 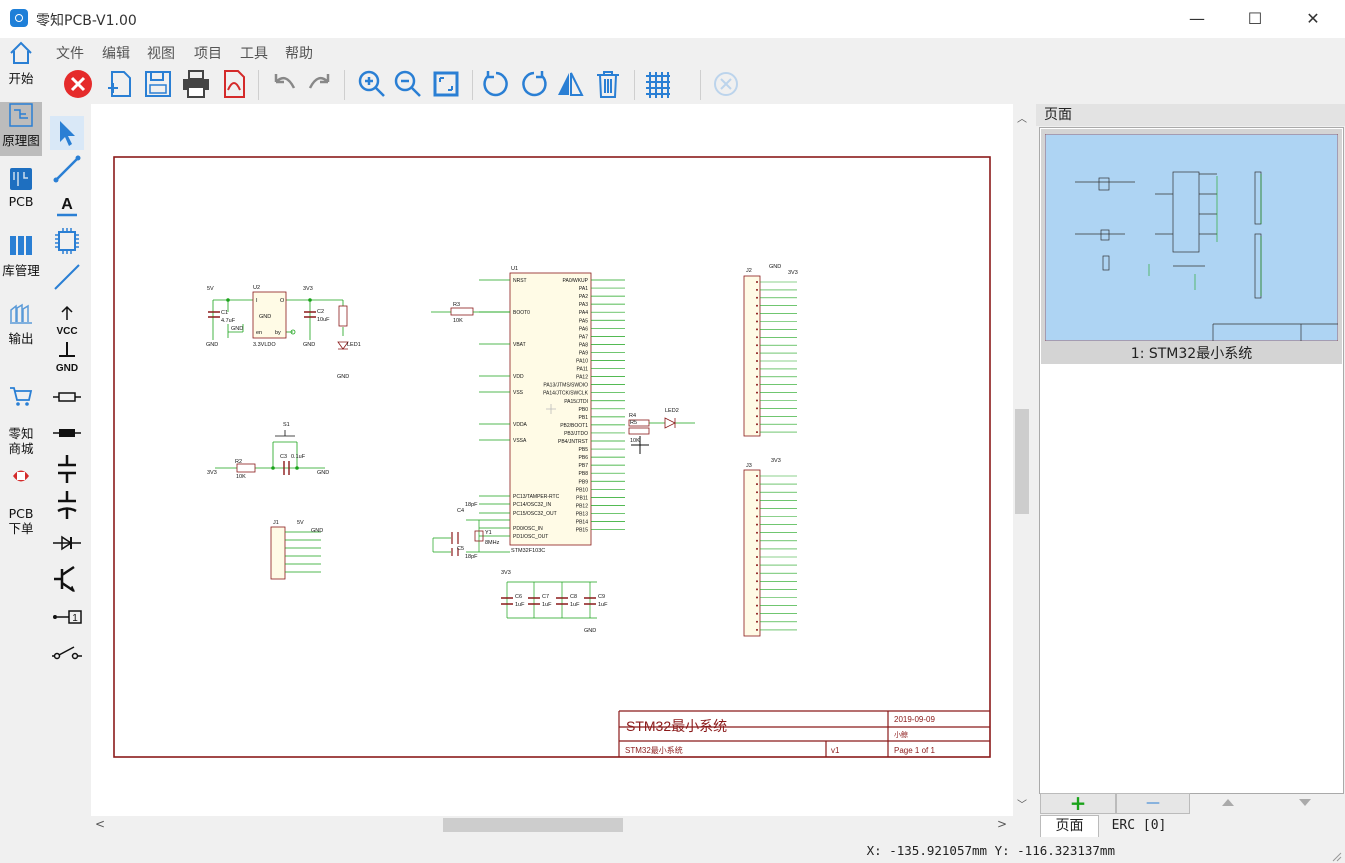 I want to click on resistor-tool-icon, so click(x=67, y=397).